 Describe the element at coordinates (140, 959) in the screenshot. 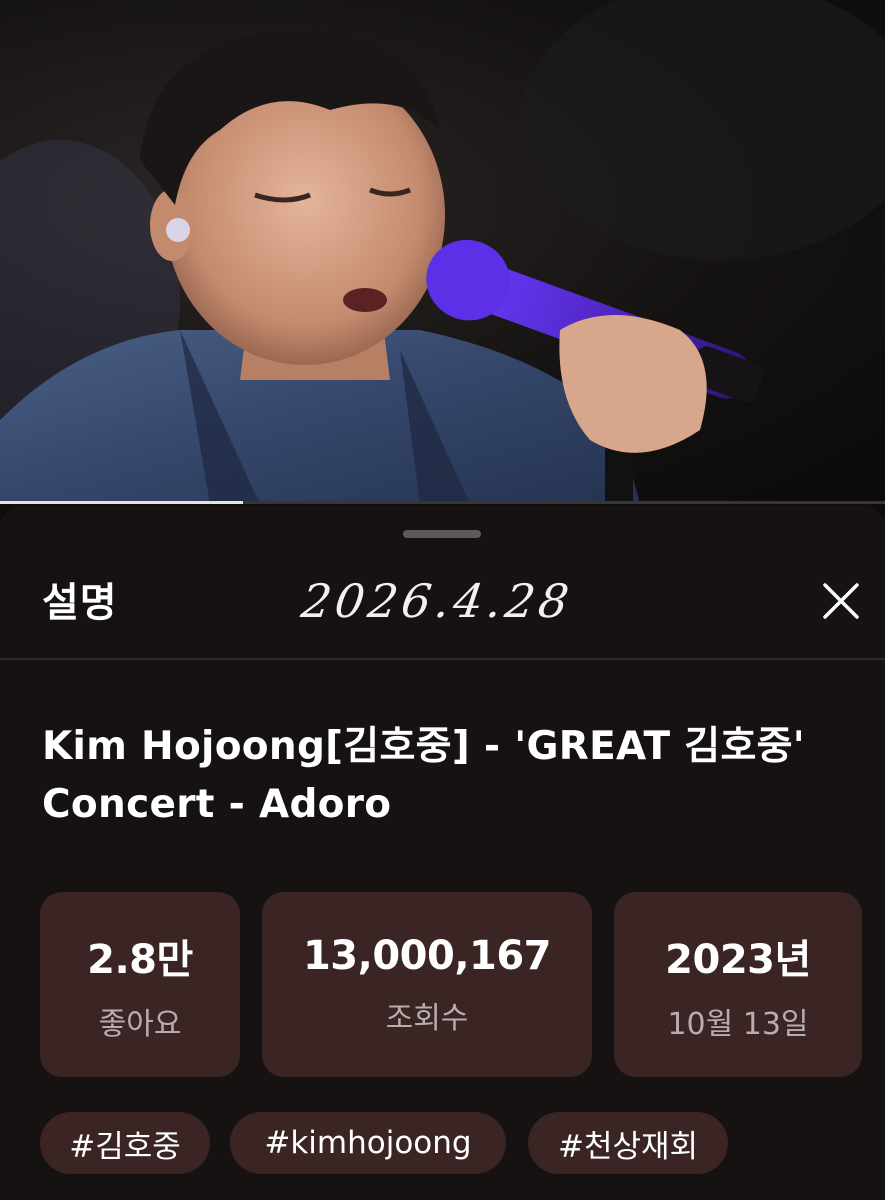

I see `likes-count: 2.8만` at that location.